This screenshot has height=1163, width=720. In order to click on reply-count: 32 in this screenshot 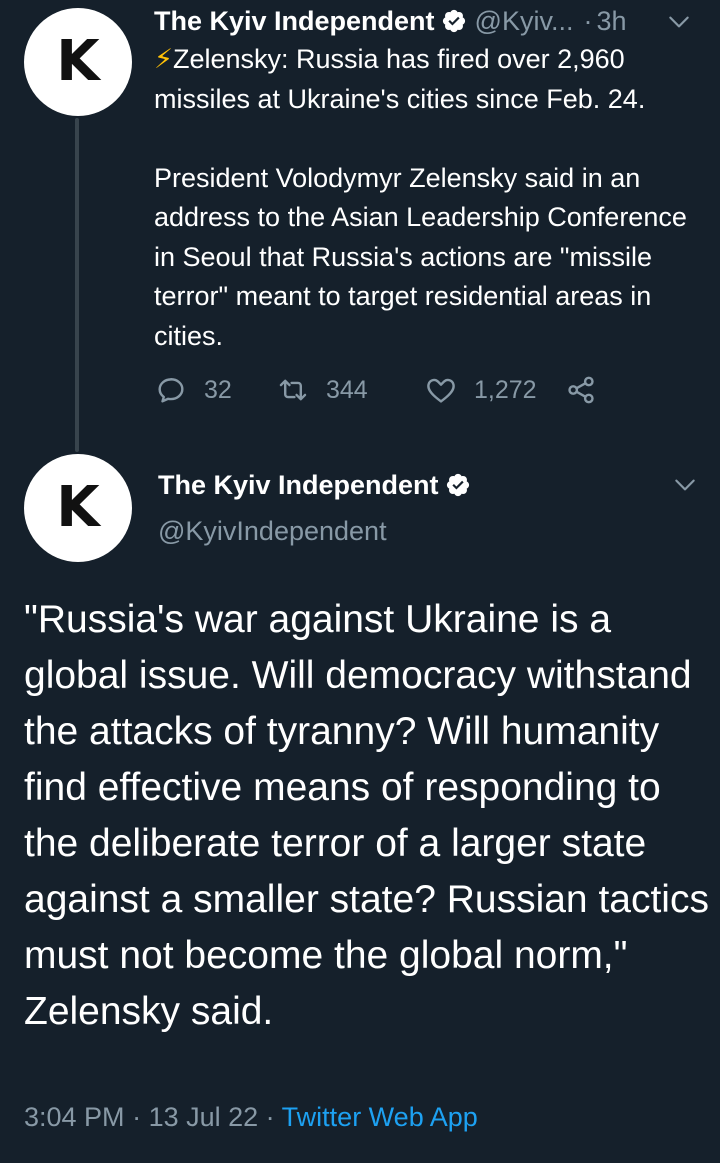, I will do `click(218, 389)`.